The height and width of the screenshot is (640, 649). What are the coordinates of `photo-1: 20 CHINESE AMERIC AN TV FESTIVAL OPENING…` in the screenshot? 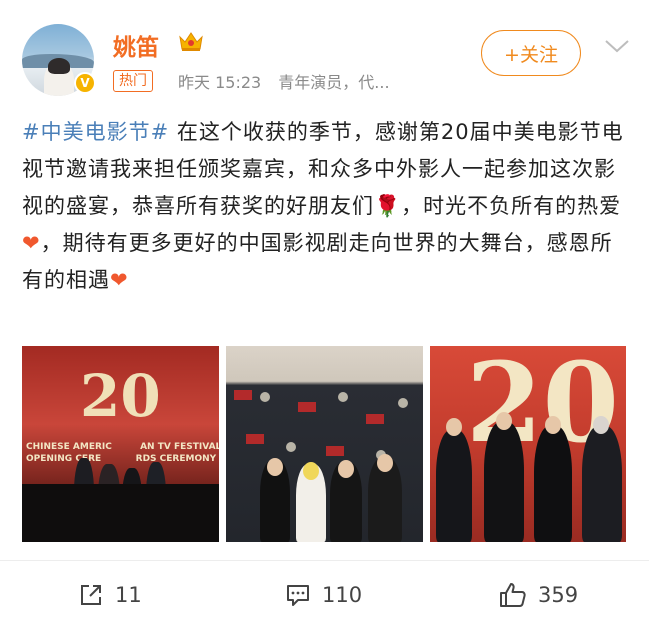 It's located at (120, 444).